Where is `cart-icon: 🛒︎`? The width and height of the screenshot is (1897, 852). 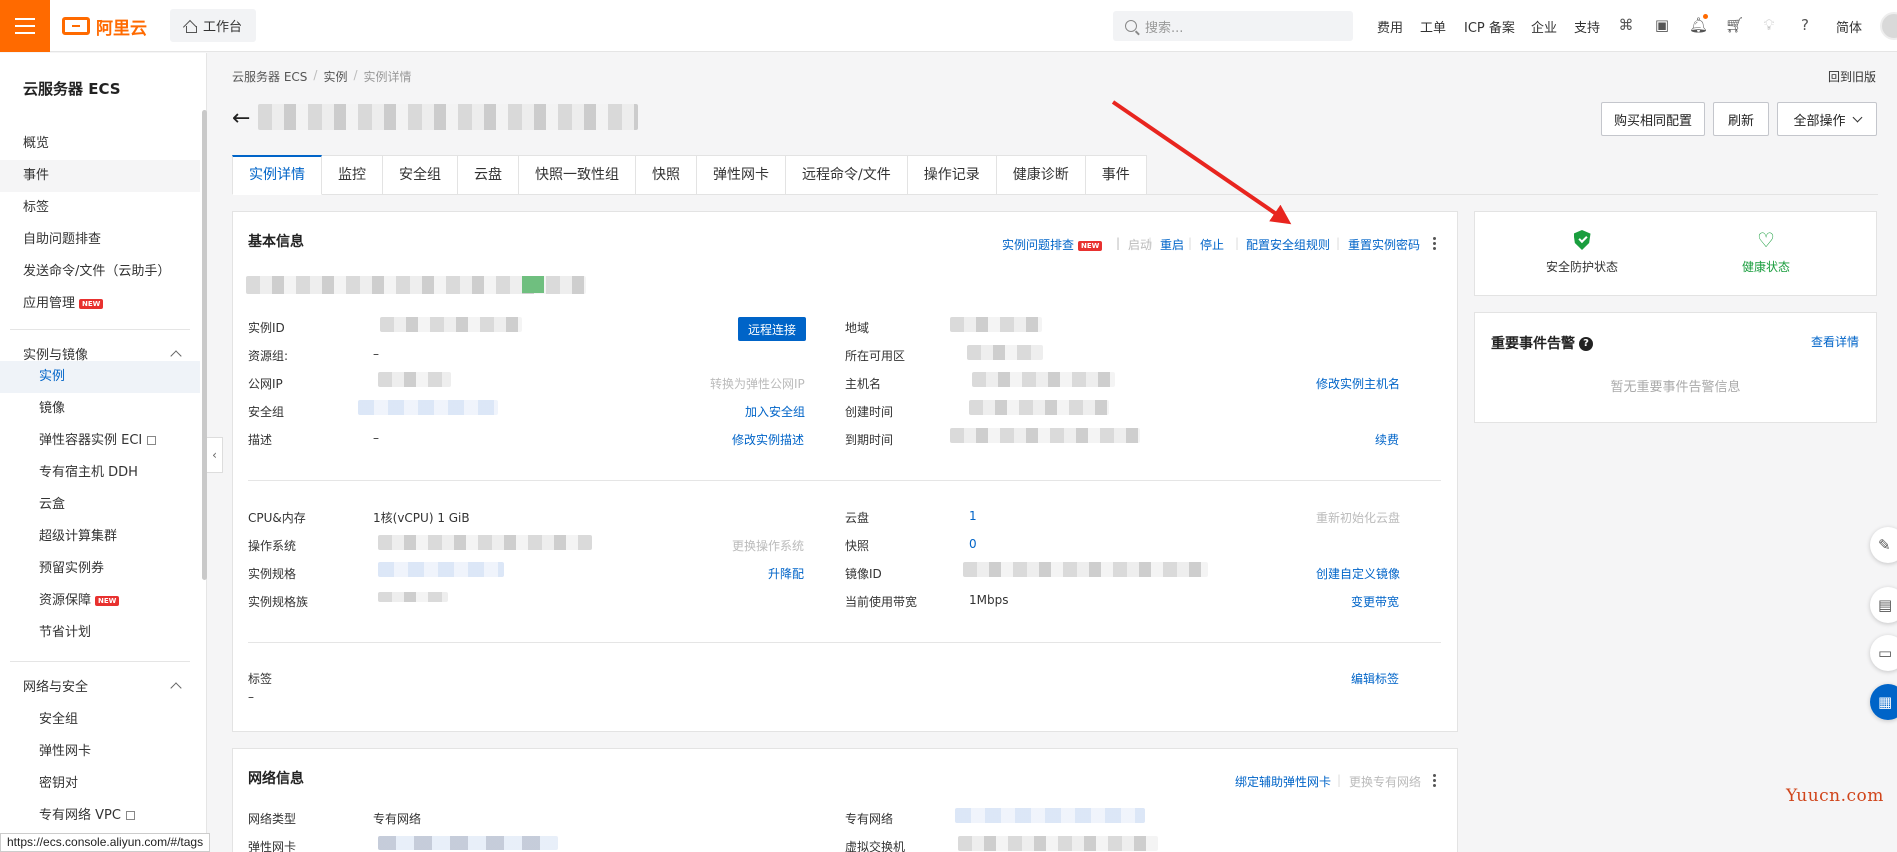 cart-icon: 🛒︎ is located at coordinates (1734, 25).